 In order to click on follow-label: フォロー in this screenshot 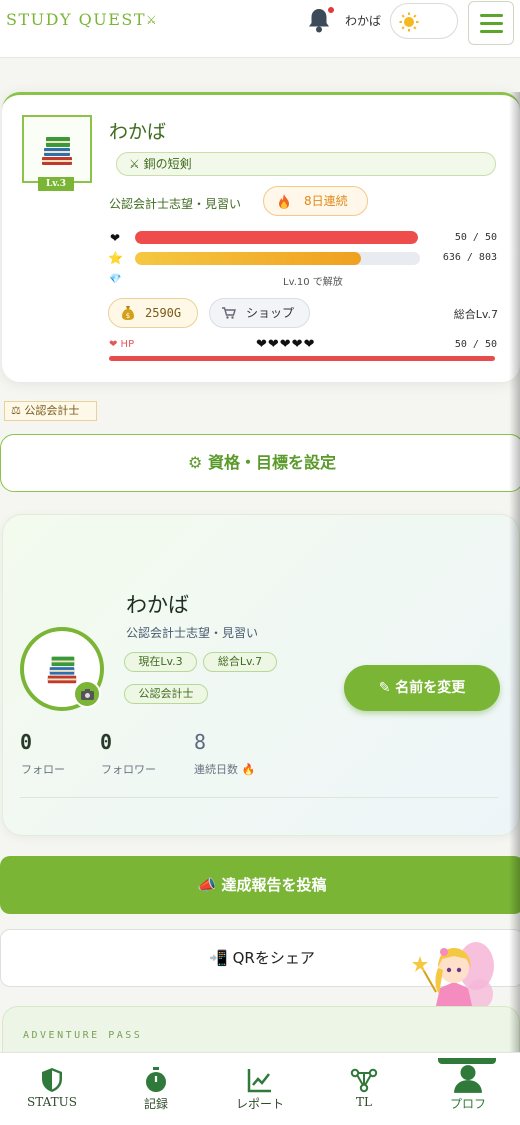, I will do `click(43, 769)`.